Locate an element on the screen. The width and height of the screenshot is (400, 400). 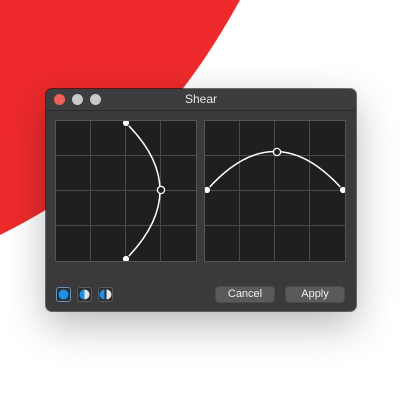
cancel-button: Cancel is located at coordinates (245, 294).